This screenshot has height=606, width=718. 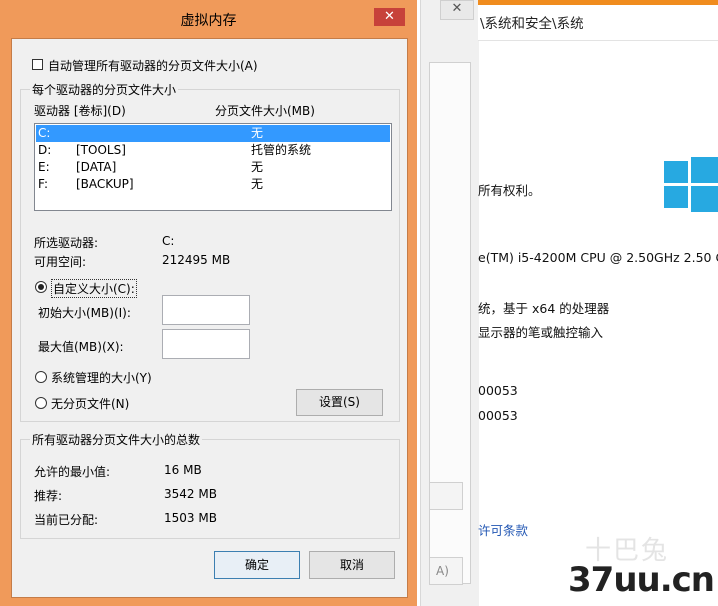 I want to click on column-header-size: 分页文件大小(MB), so click(x=265, y=111).